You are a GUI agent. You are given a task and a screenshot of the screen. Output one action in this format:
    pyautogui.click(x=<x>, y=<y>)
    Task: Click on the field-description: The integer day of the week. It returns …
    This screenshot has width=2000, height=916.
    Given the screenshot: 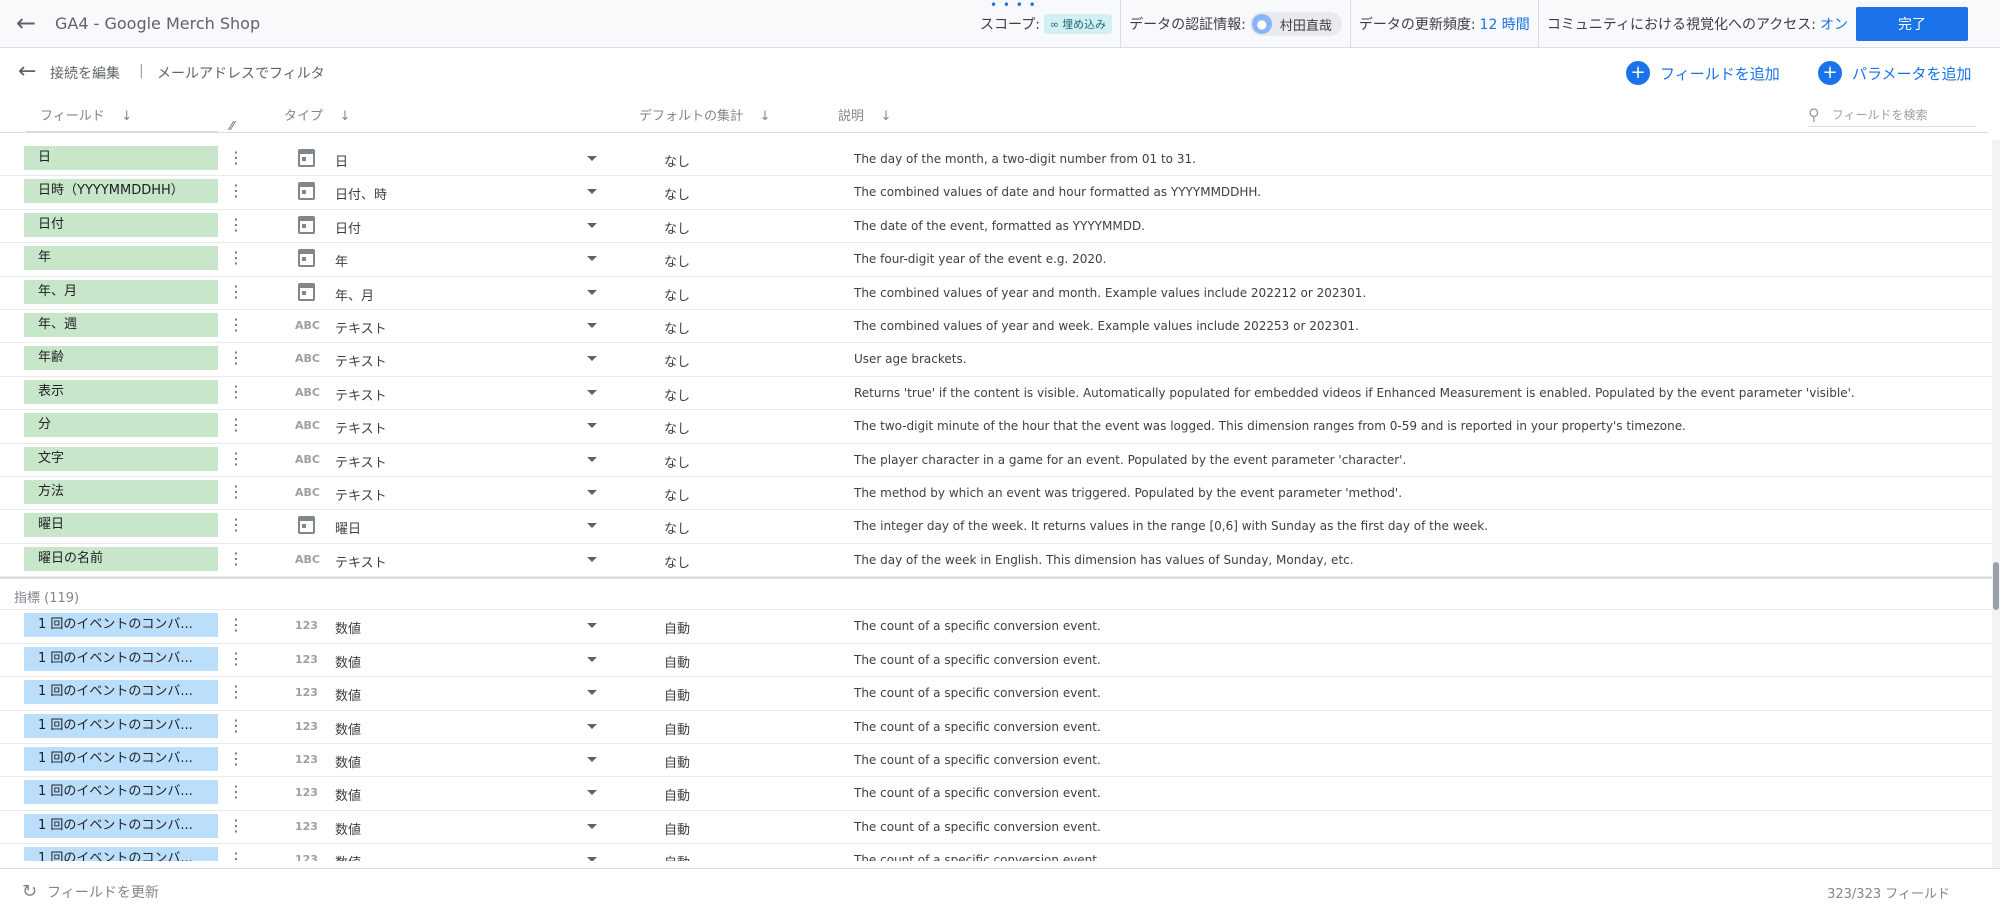 What is the action you would take?
    pyautogui.click(x=1171, y=526)
    